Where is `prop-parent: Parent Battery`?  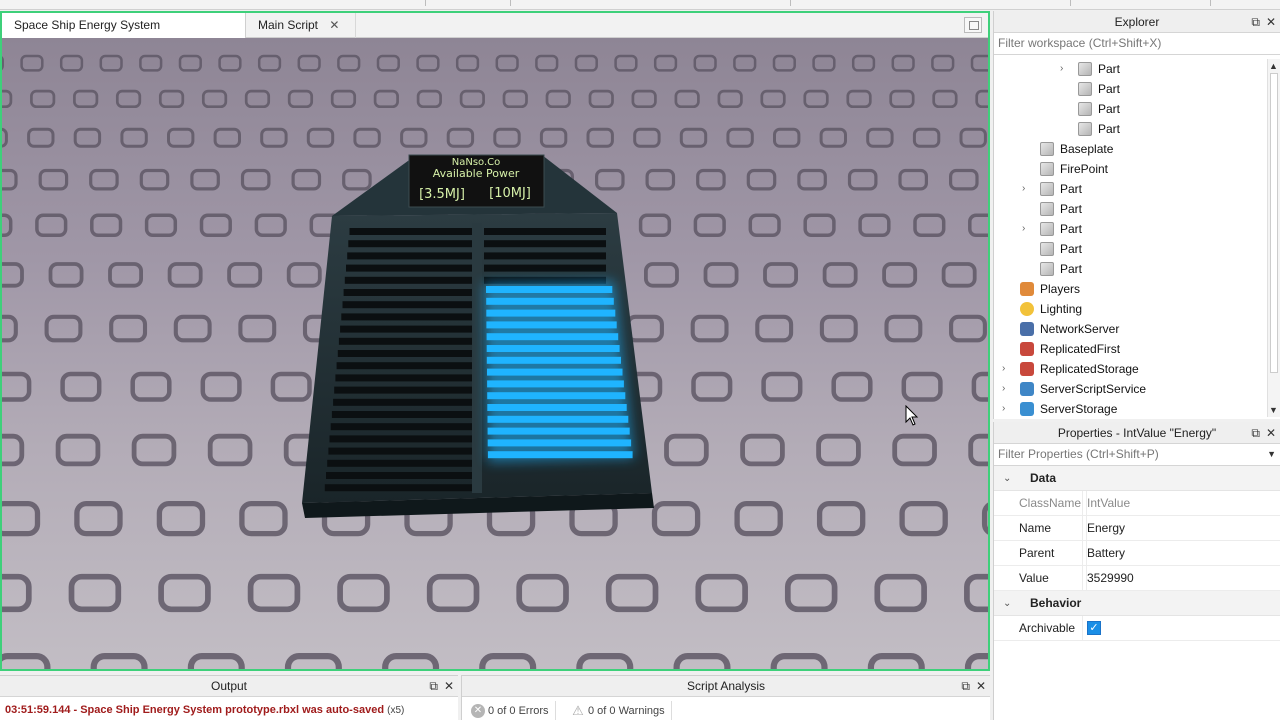 prop-parent: Parent Battery is located at coordinates (1137, 553).